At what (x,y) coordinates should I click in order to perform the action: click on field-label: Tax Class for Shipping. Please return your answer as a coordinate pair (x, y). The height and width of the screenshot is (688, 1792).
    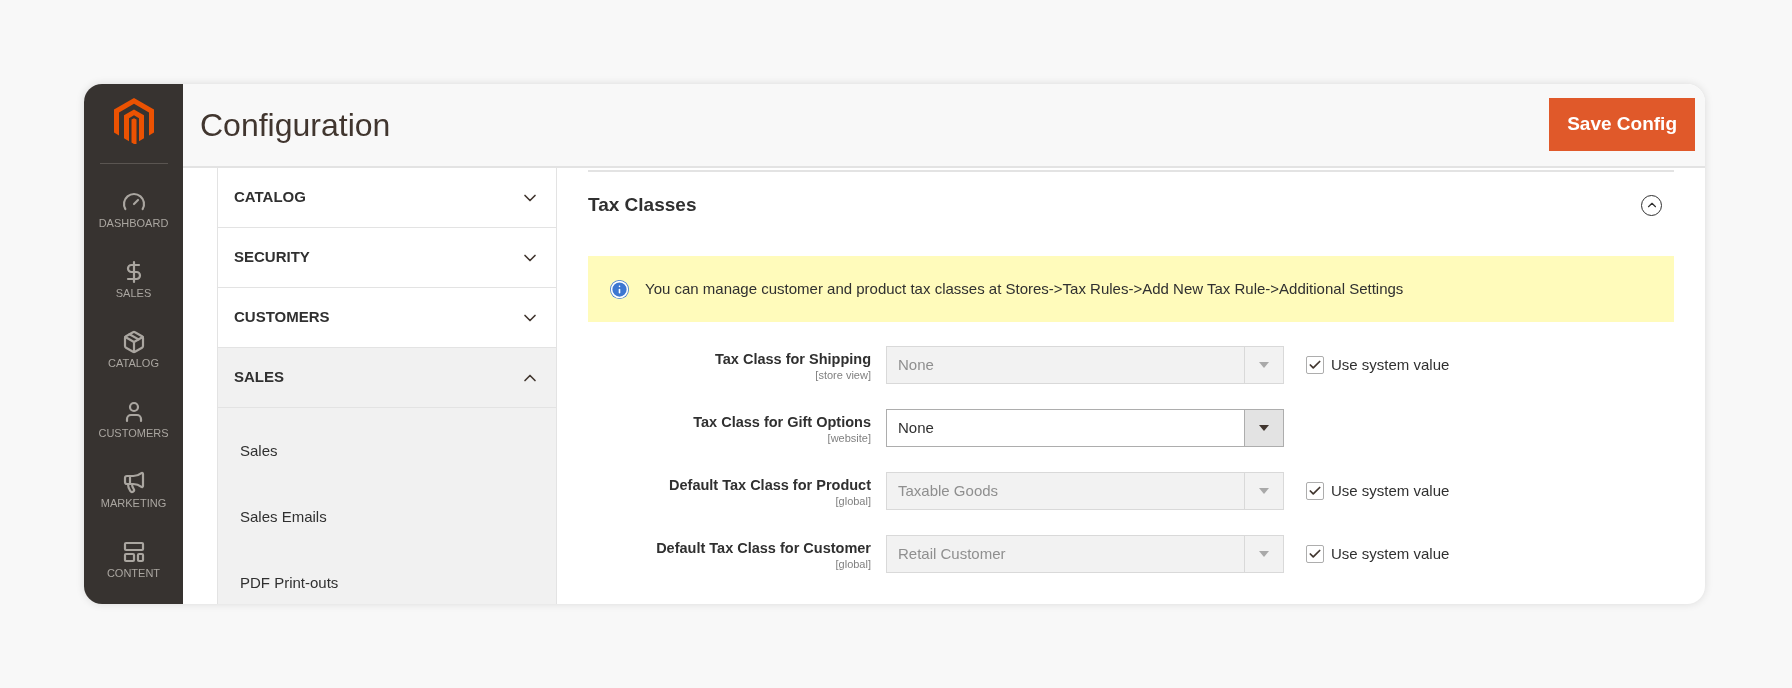
    Looking at the image, I should click on (792, 359).